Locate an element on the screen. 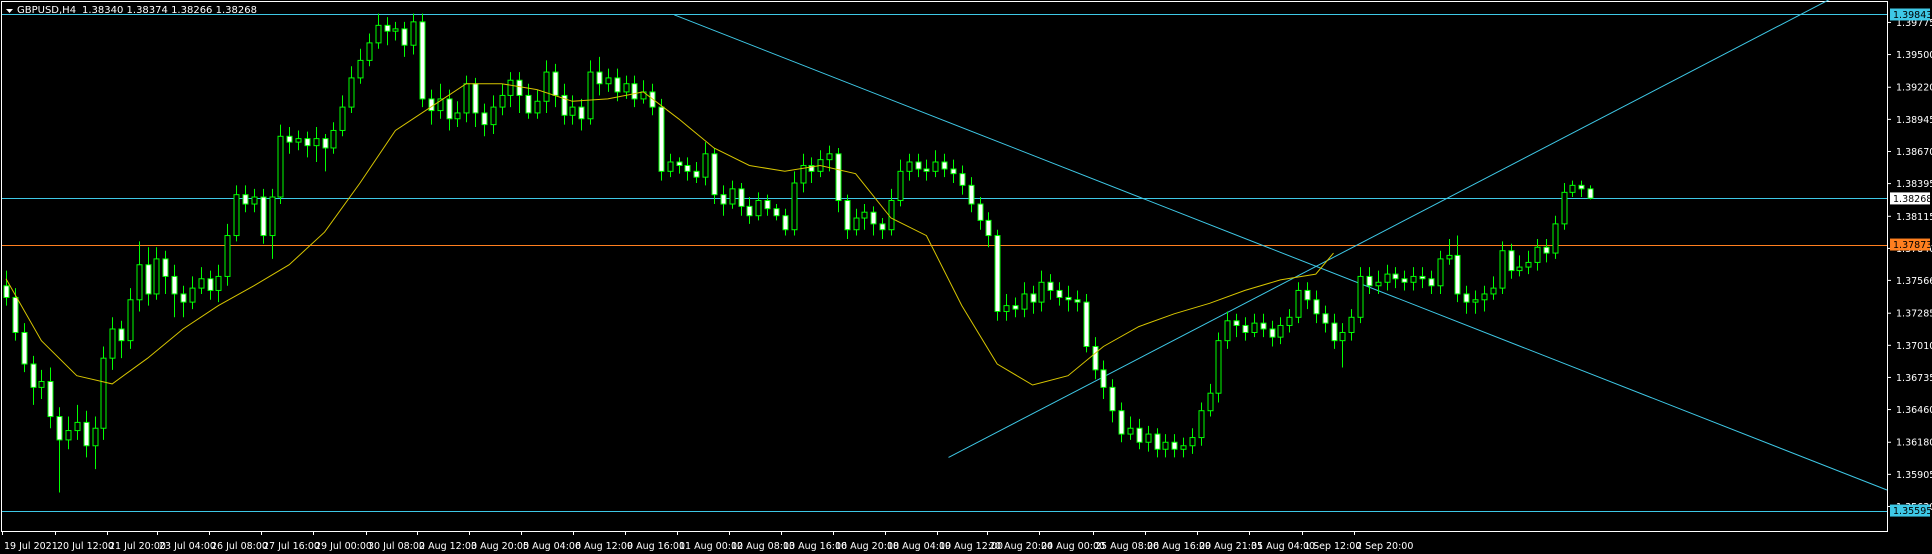  price-tag-label: 1.39843 is located at coordinates (1912, 15).